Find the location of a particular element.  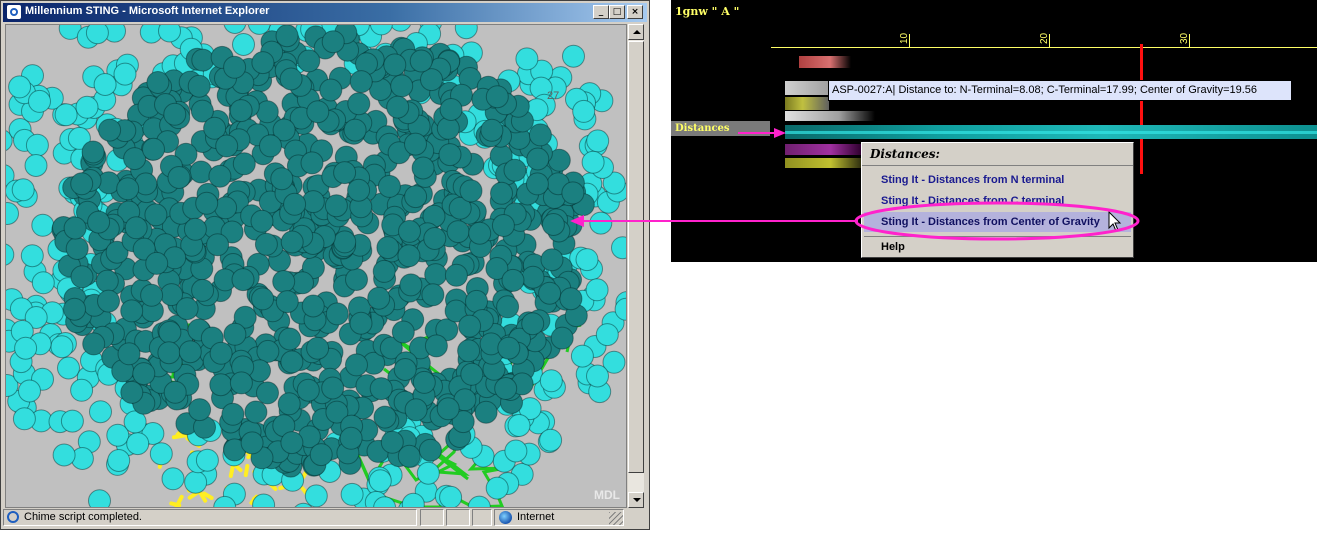

distances-track-bar is located at coordinates (1051, 132).